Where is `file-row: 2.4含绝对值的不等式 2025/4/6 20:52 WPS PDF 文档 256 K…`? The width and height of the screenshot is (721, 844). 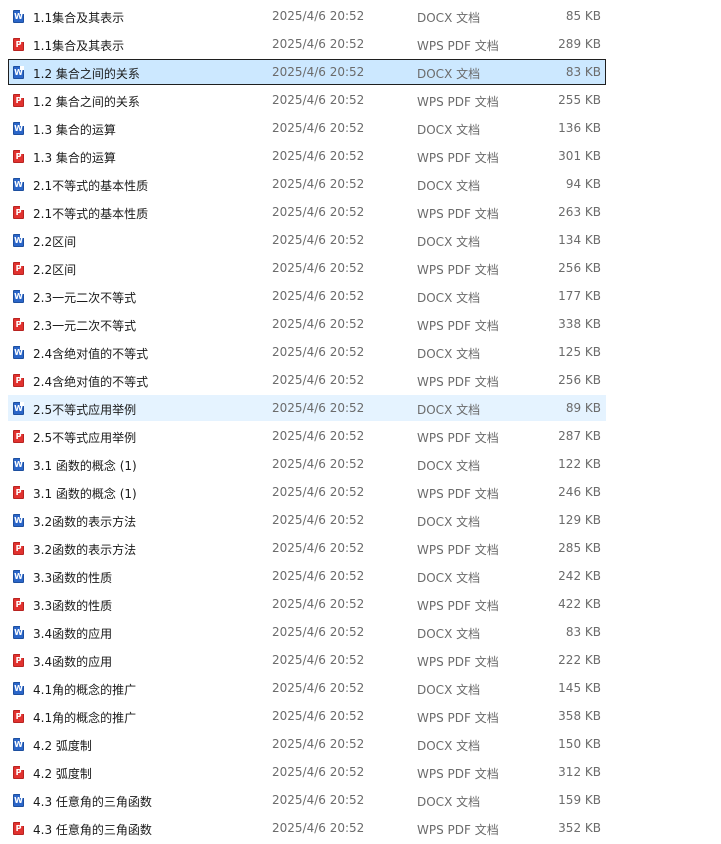
file-row: 2.4含绝对值的不等式 2025/4/6 20:52 WPS PDF 文档 256 K… is located at coordinates (307, 380).